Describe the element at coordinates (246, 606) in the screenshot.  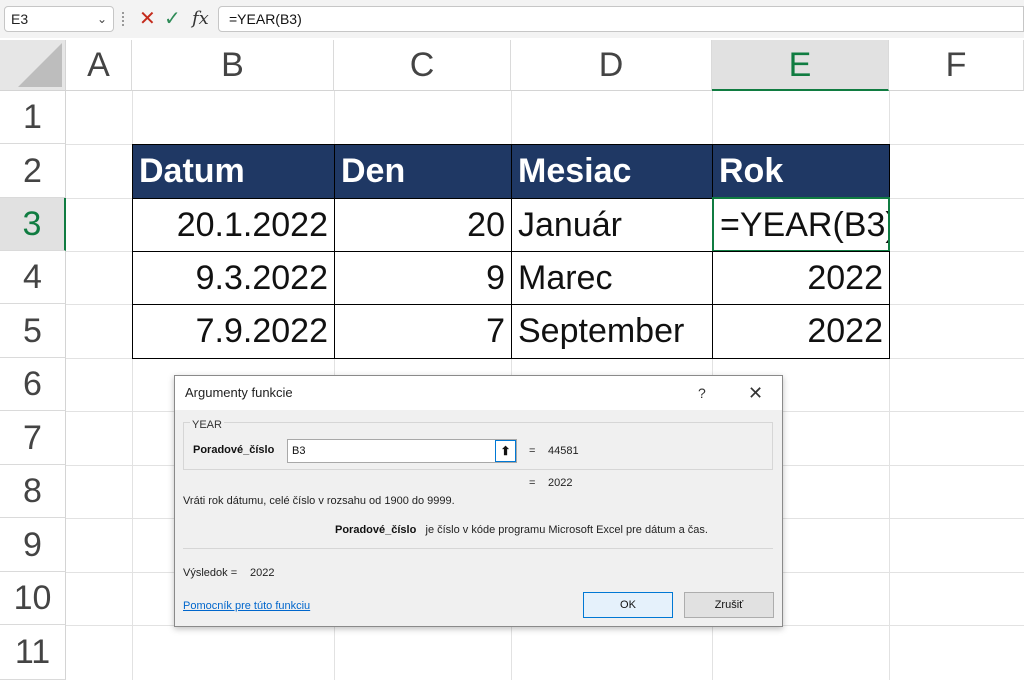
I see `function-help-link: Pomocník pre túto funkciu` at that location.